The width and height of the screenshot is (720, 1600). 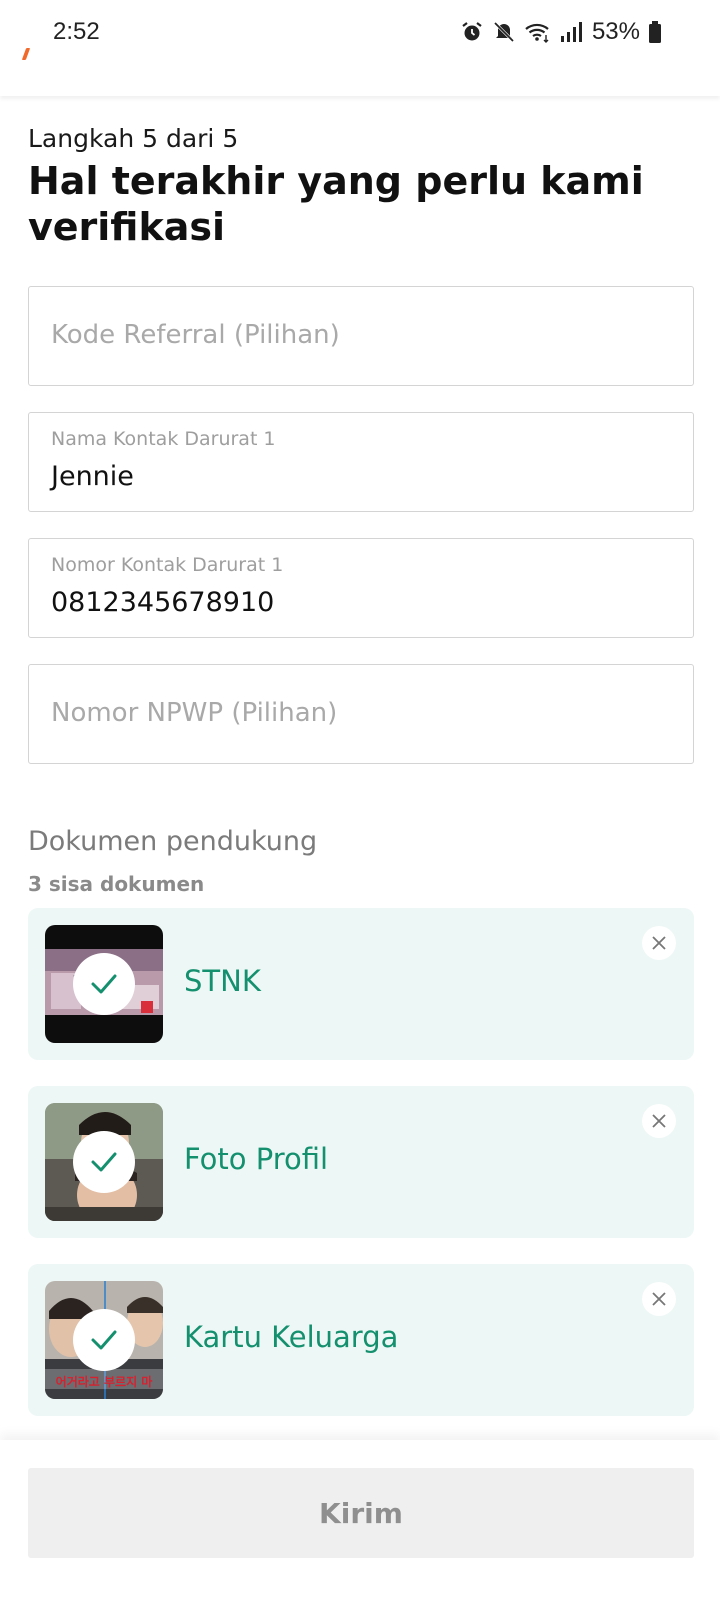 I want to click on submit-button: Kirim, so click(x=361, y=1513).